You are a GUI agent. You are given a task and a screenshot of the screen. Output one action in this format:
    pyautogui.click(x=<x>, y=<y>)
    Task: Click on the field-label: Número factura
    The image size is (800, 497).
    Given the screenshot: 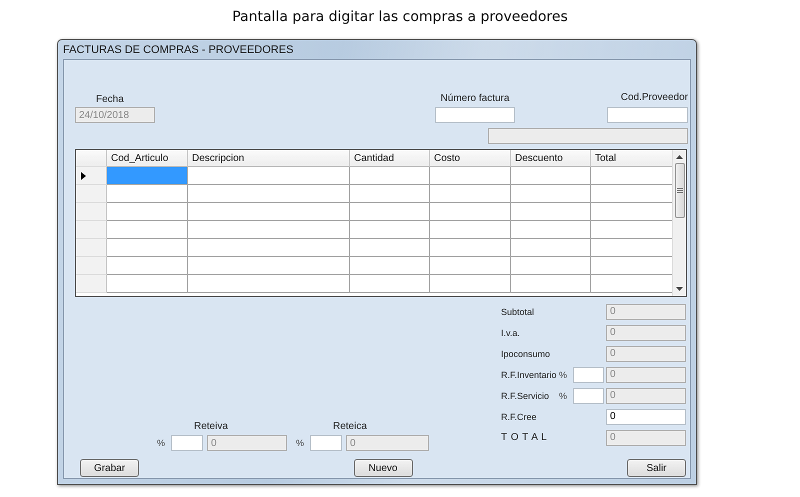 What is the action you would take?
    pyautogui.click(x=475, y=98)
    